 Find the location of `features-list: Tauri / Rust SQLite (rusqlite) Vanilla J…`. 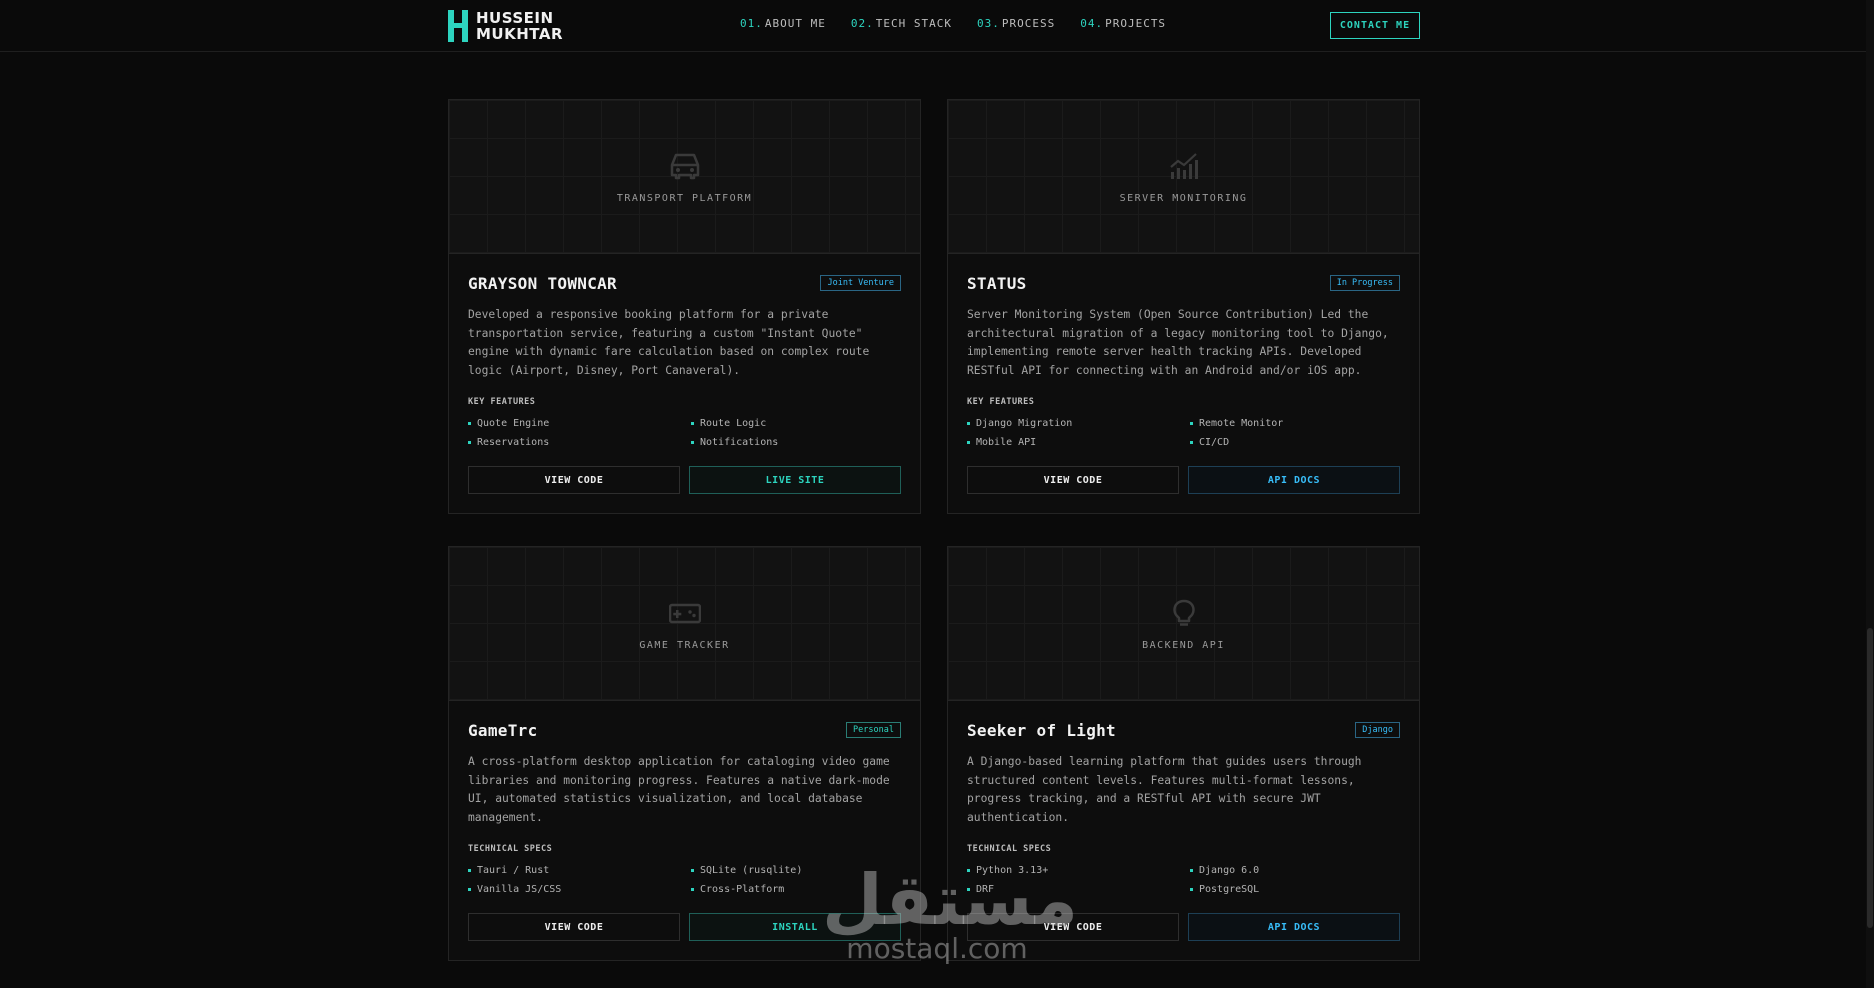

features-list: Tauri / Rust SQLite (rusqlite) Vanilla J… is located at coordinates (684, 879).